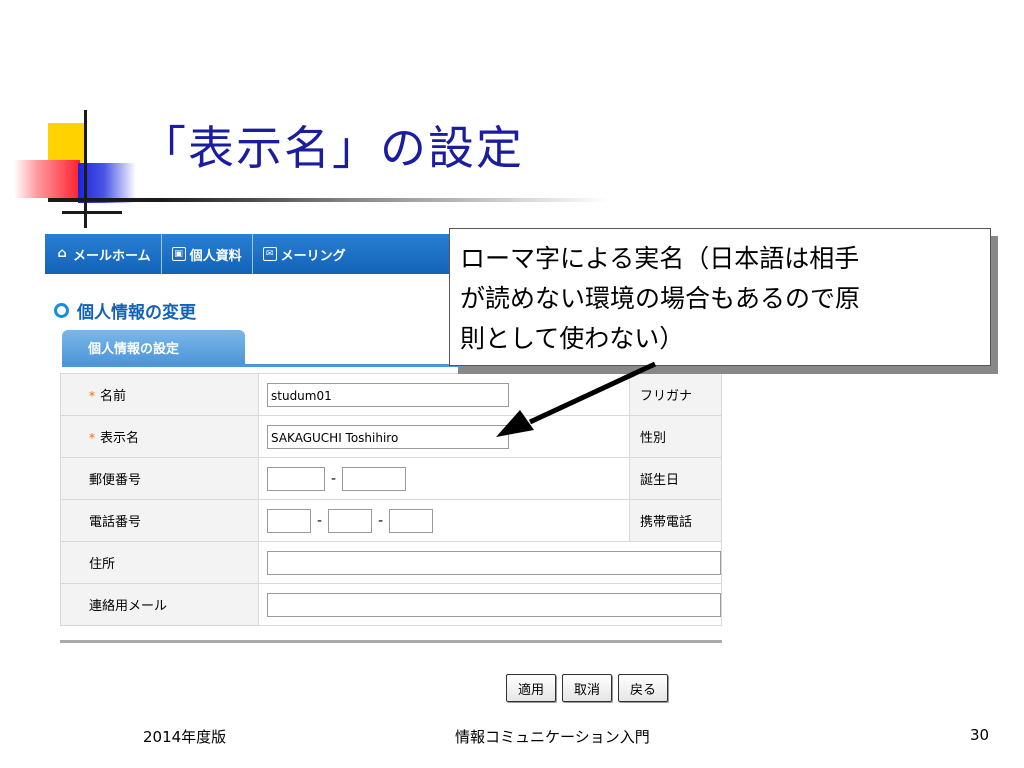  I want to click on phone-label: 電話番号, so click(159, 520).